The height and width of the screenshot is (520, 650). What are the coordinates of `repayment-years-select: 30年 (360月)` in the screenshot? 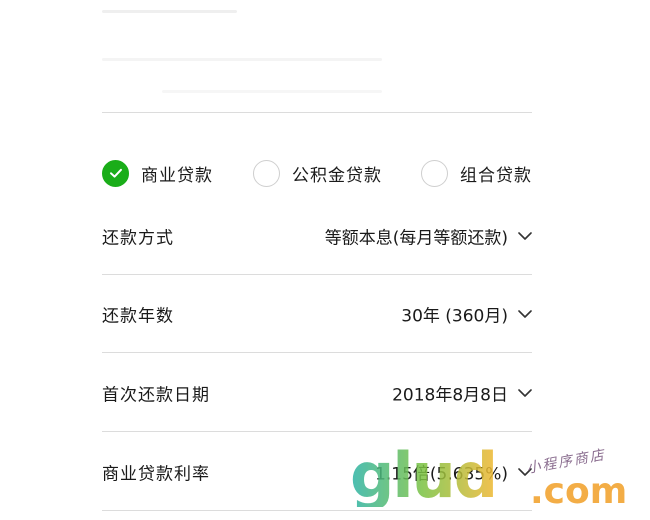 It's located at (466, 314).